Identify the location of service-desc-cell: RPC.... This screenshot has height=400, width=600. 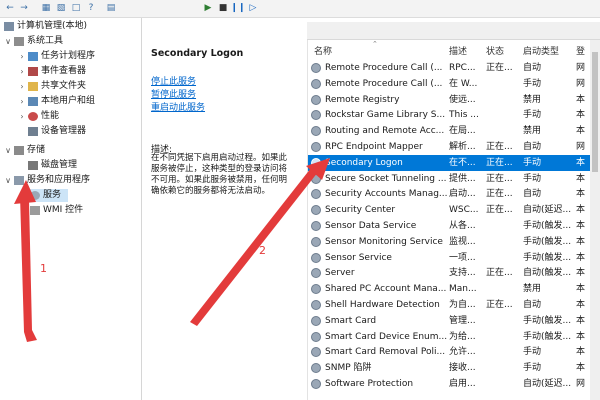
(462, 68).